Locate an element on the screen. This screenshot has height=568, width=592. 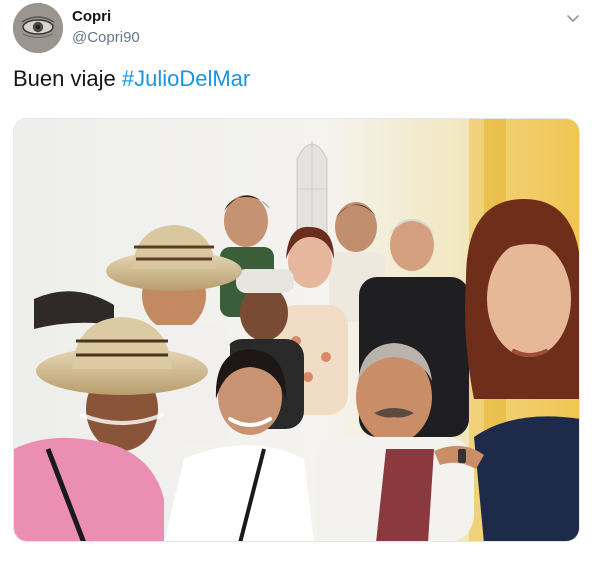
user-handle: @Copri90 is located at coordinates (106, 37).